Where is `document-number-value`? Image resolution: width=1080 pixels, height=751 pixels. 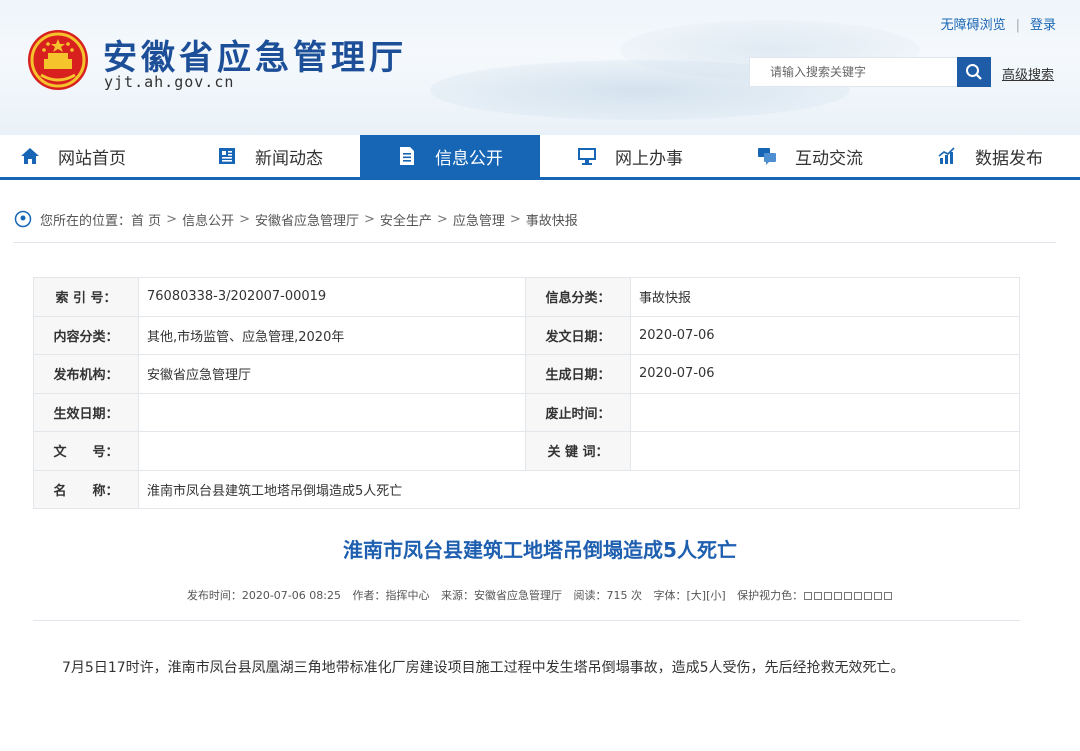 document-number-value is located at coordinates (332, 451).